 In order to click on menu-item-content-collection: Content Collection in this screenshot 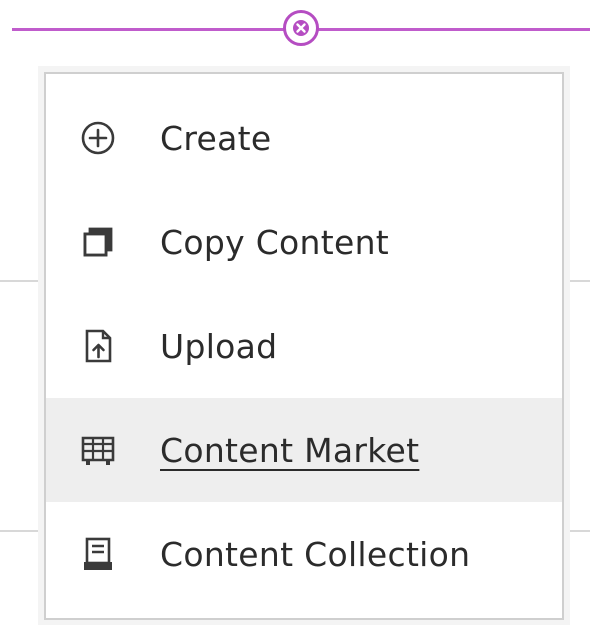, I will do `click(304, 554)`.